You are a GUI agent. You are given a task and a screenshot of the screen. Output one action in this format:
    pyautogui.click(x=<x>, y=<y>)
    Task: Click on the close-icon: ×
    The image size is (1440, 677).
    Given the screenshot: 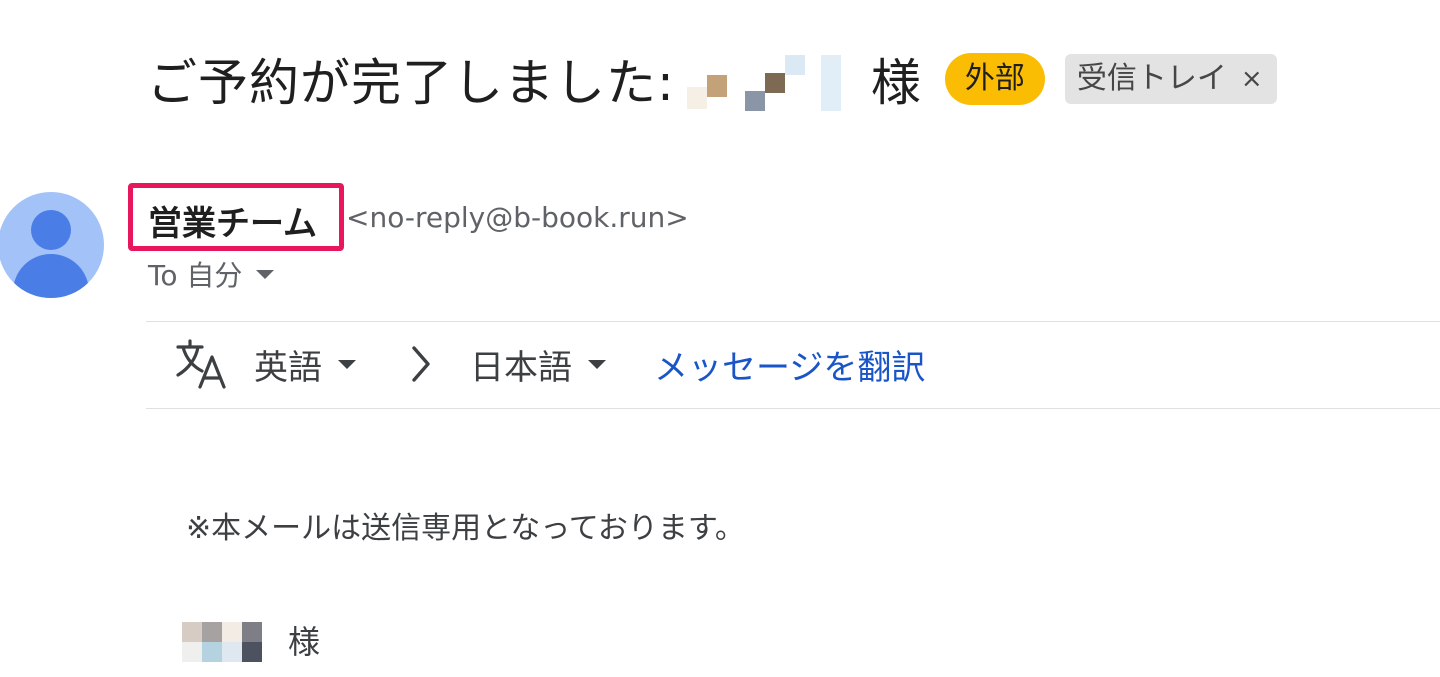 What is the action you would take?
    pyautogui.click(x=1252, y=79)
    